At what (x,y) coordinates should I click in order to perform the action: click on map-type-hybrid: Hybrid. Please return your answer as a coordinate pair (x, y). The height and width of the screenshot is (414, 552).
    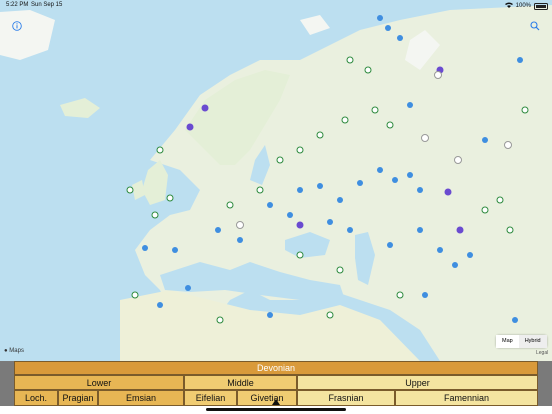
    Looking at the image, I should click on (532, 341).